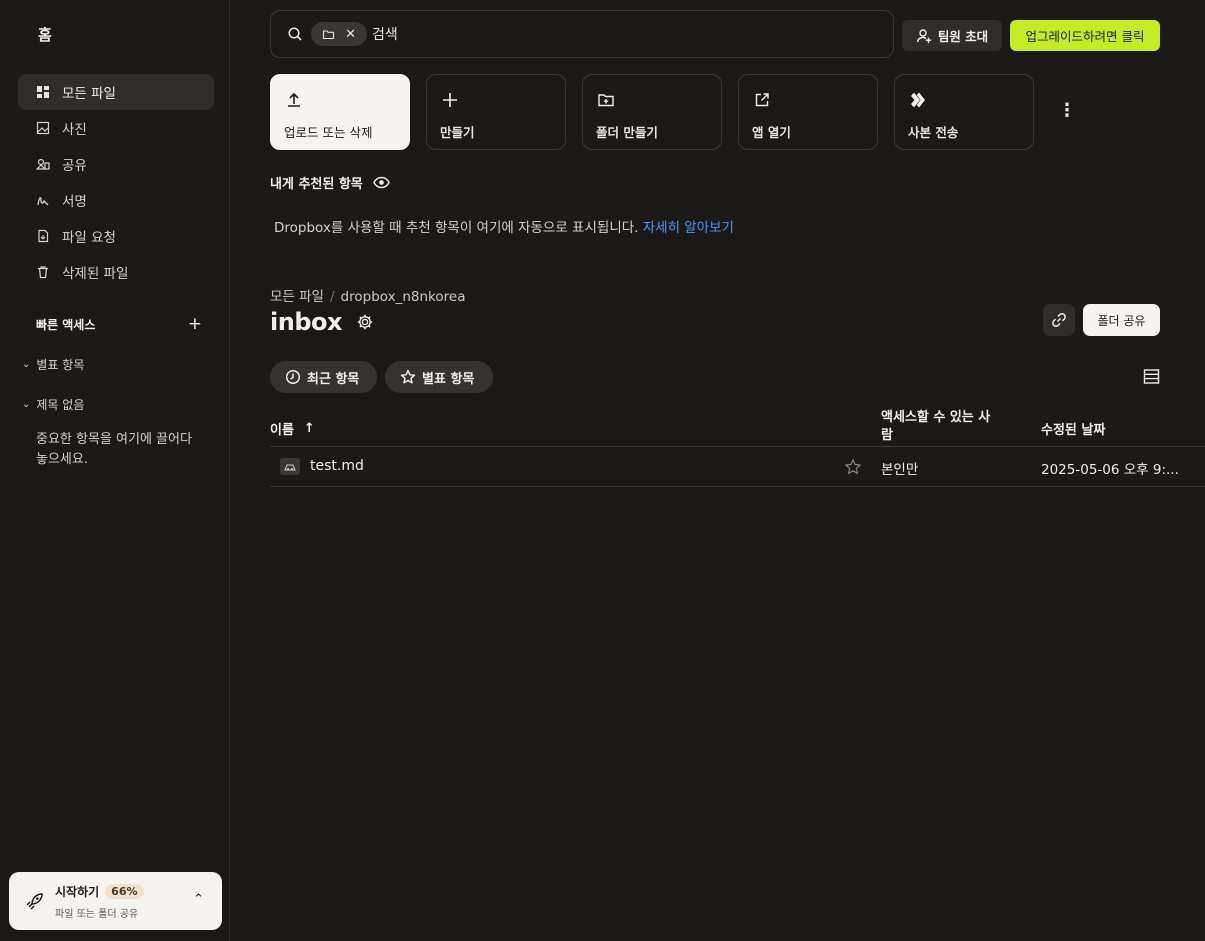 The width and height of the screenshot is (1205, 941). Describe the element at coordinates (115, 901) in the screenshot. I see `onboarding-card: 시작하기 66% 파일 또는 폴더 공유 ⌃` at that location.